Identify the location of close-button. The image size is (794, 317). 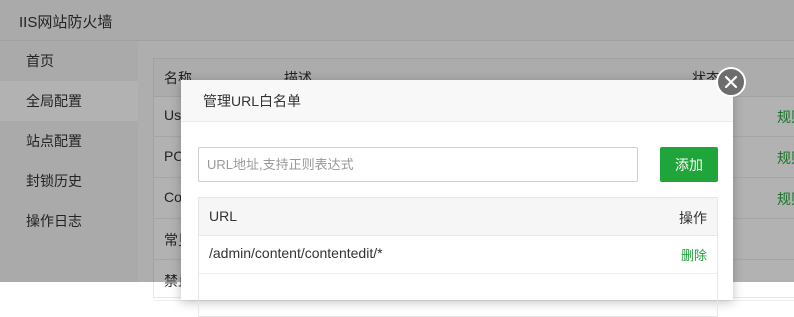
(731, 82).